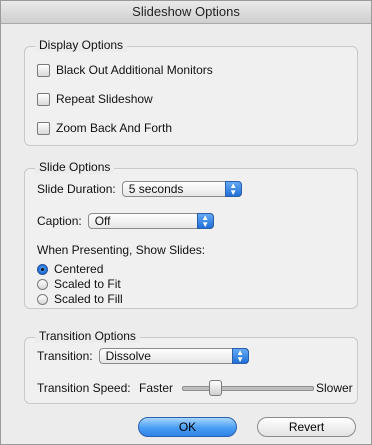 The image size is (372, 445). Describe the element at coordinates (186, 12) in the screenshot. I see `window-title: Slideshow Options` at that location.